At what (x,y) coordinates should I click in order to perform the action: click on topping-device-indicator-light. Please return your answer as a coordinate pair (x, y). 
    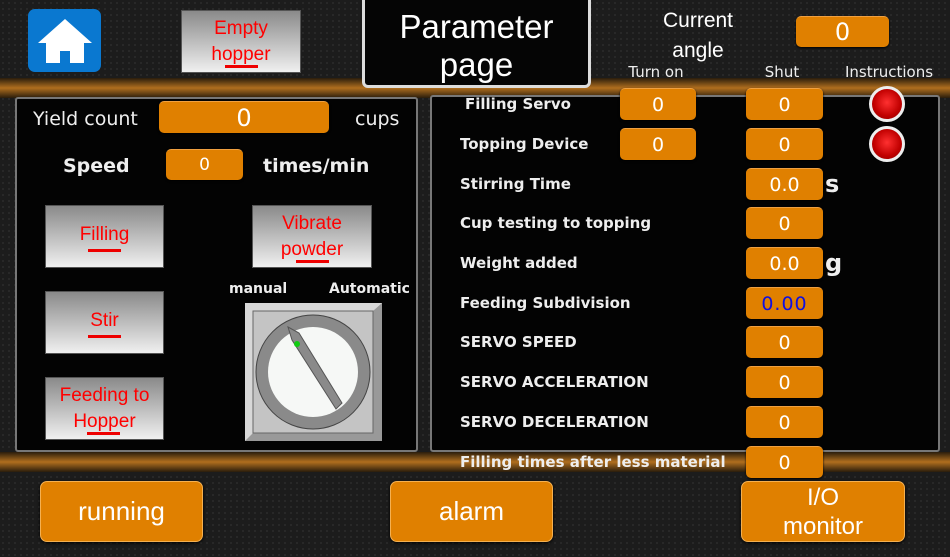
    Looking at the image, I should click on (887, 144).